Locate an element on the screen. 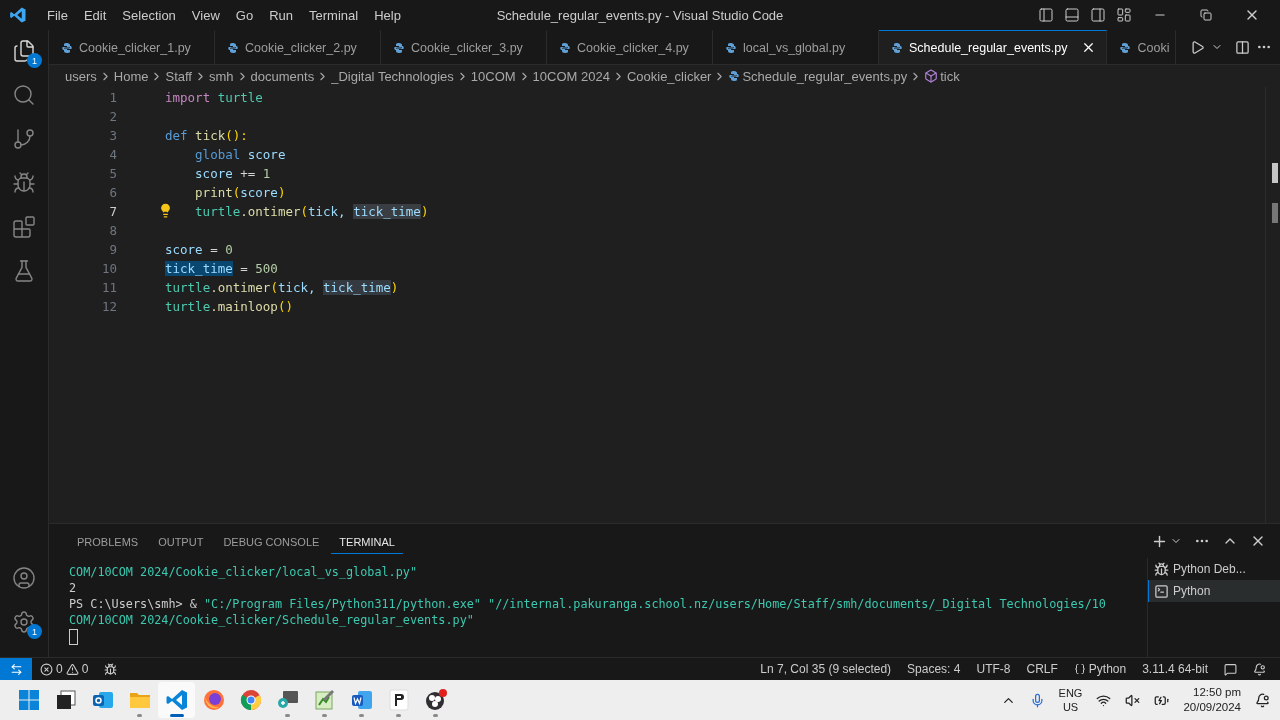 The height and width of the screenshot is (720, 1280). mute-icon is located at coordinates (1133, 700).